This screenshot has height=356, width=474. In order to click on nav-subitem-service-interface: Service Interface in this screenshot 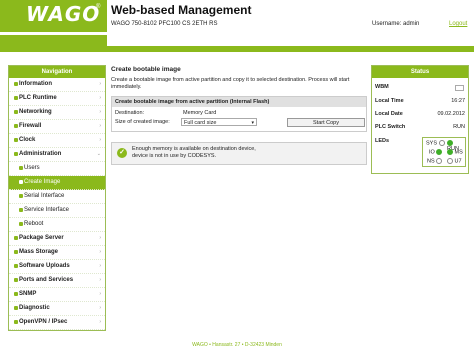, I will do `click(57, 211)`.